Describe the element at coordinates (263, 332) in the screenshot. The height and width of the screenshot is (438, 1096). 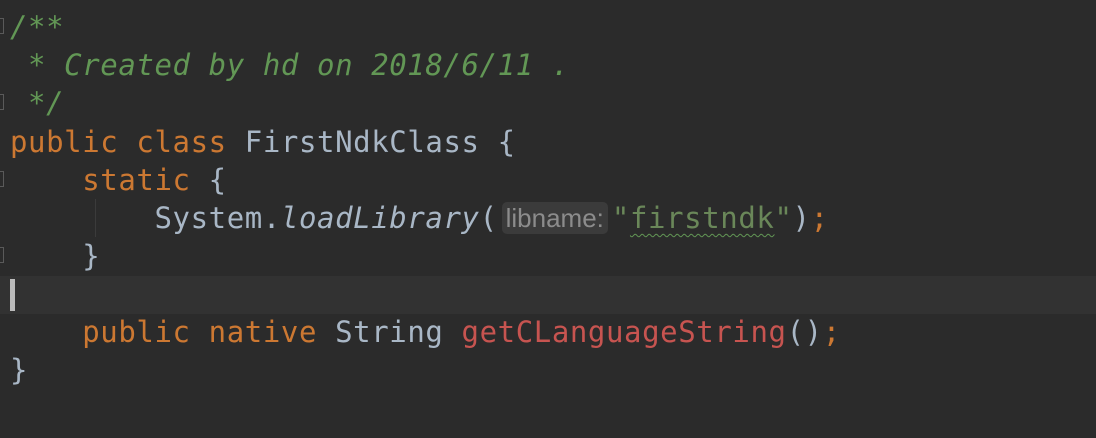
I see `keyword-native: native` at that location.